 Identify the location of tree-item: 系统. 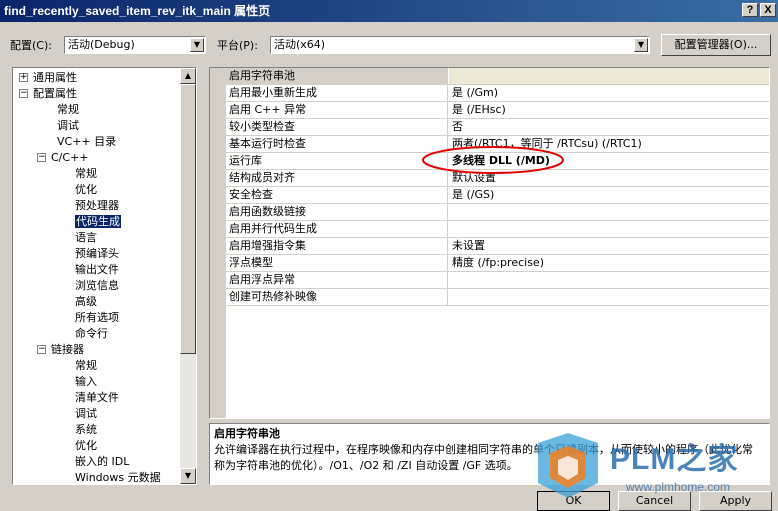
(86, 430).